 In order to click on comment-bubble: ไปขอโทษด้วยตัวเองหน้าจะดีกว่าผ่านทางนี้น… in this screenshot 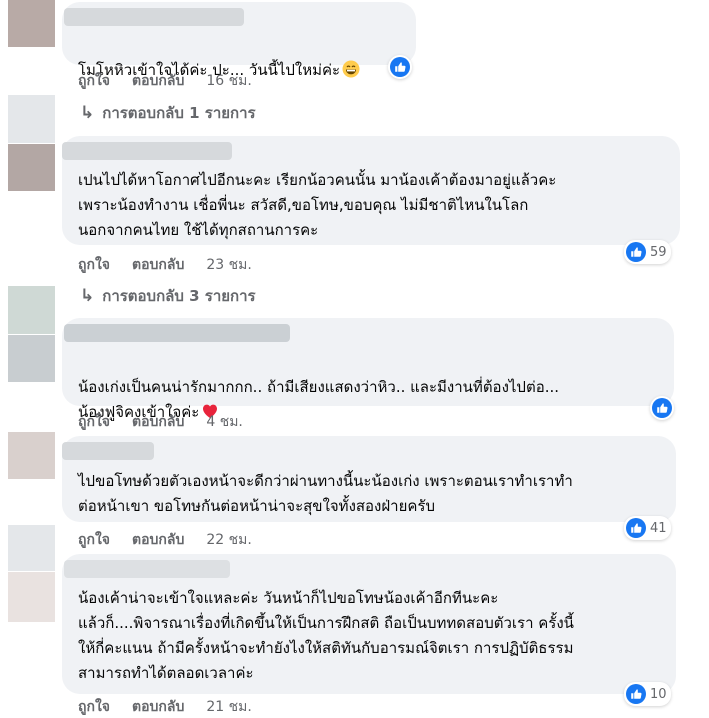, I will do `click(369, 479)`.